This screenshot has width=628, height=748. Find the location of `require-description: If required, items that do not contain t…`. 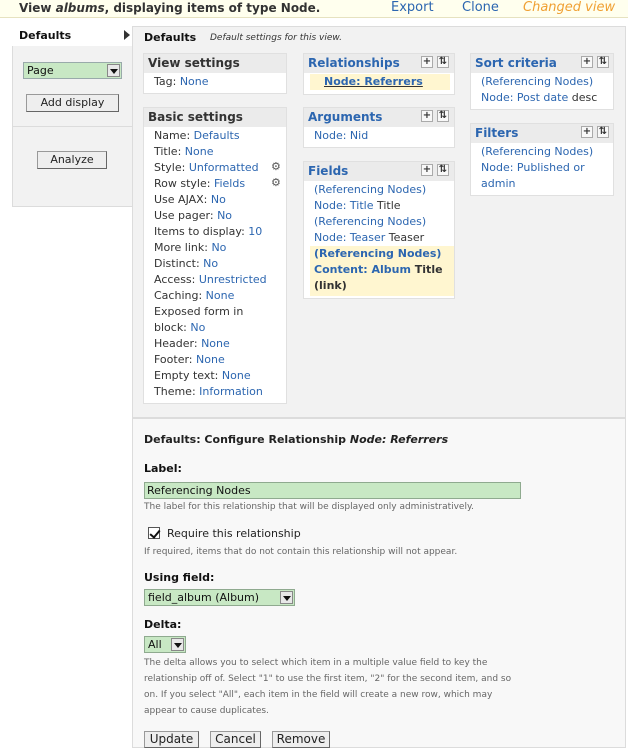

require-description: If required, items that do not contain t… is located at coordinates (301, 552).